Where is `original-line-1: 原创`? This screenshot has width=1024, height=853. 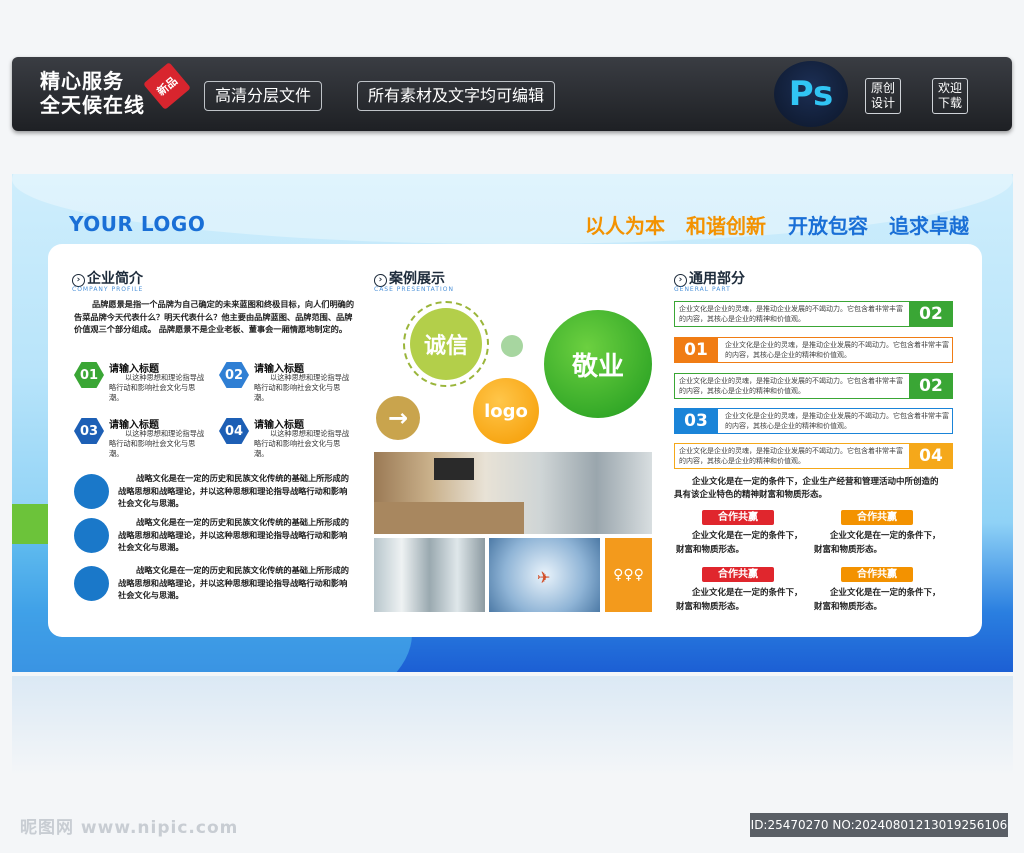 original-line-1: 原创 is located at coordinates (882, 88).